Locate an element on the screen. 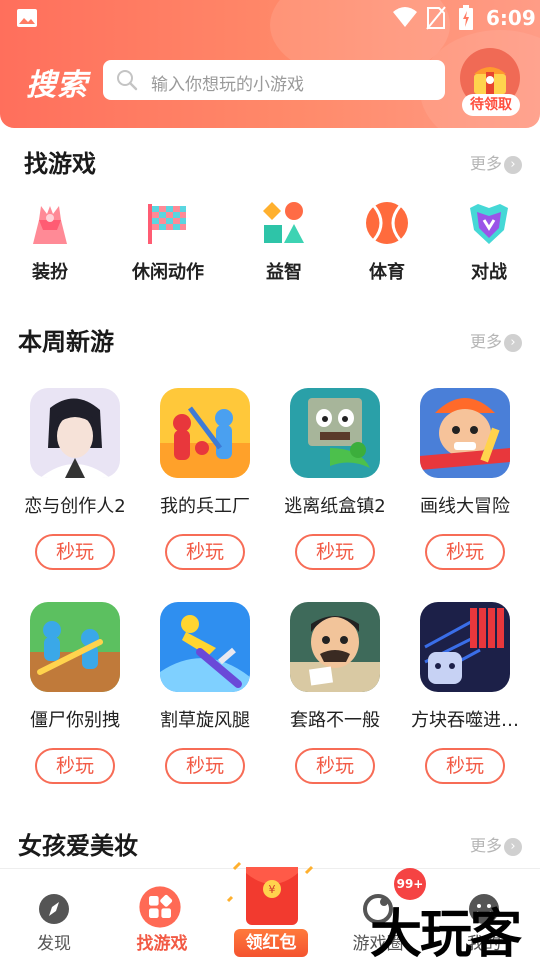  gallery-icon is located at coordinates (27, 18).